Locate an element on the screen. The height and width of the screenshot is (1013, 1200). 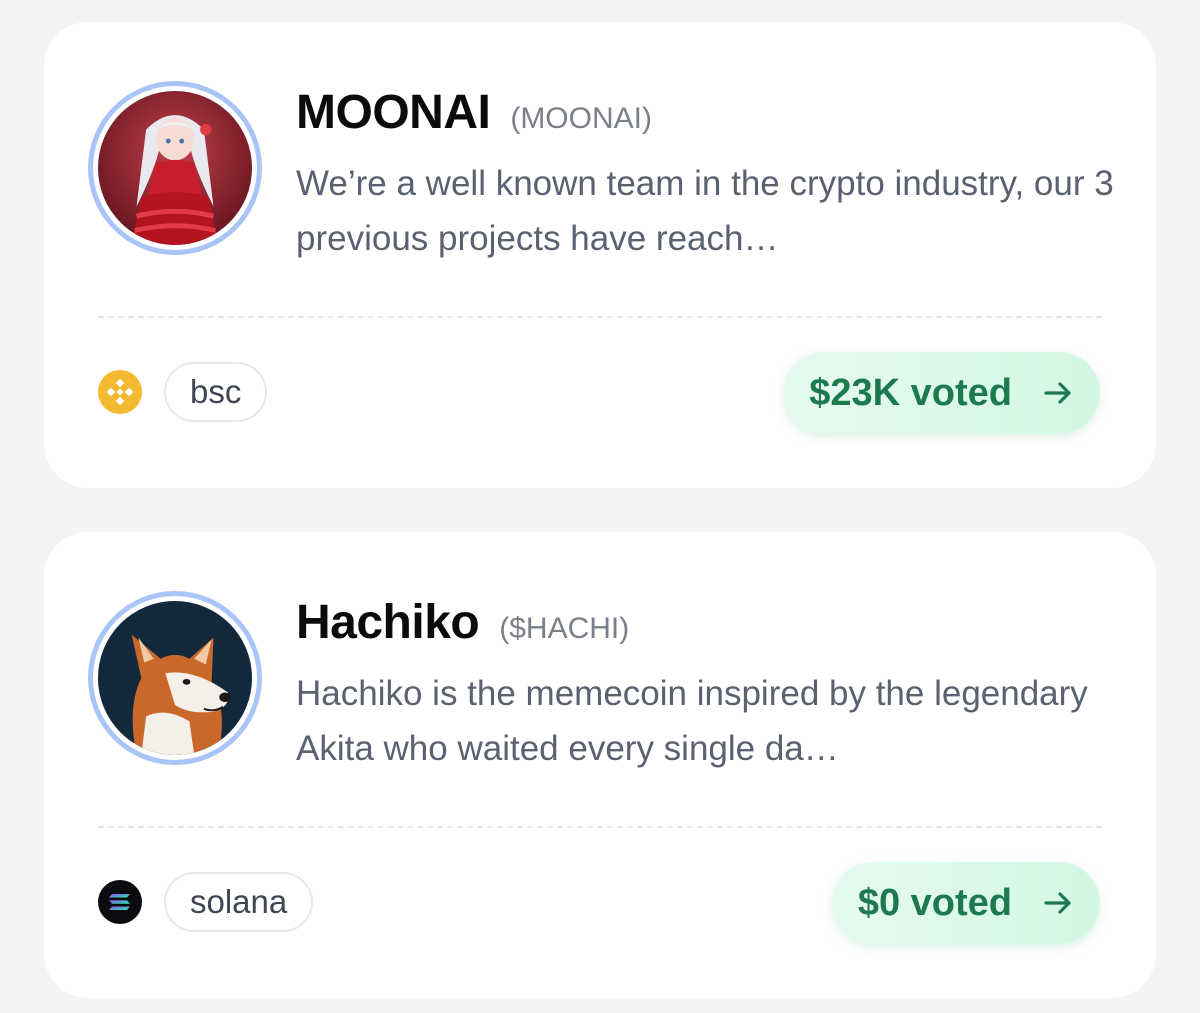
project-name: MOONAI is located at coordinates (393, 112).